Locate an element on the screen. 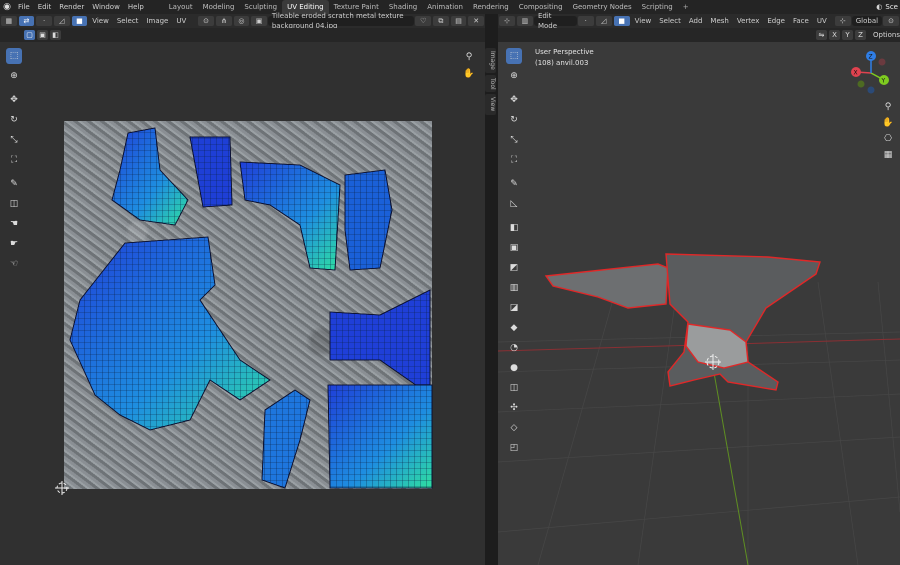  vertex-mode-icon: · is located at coordinates (585, 21).